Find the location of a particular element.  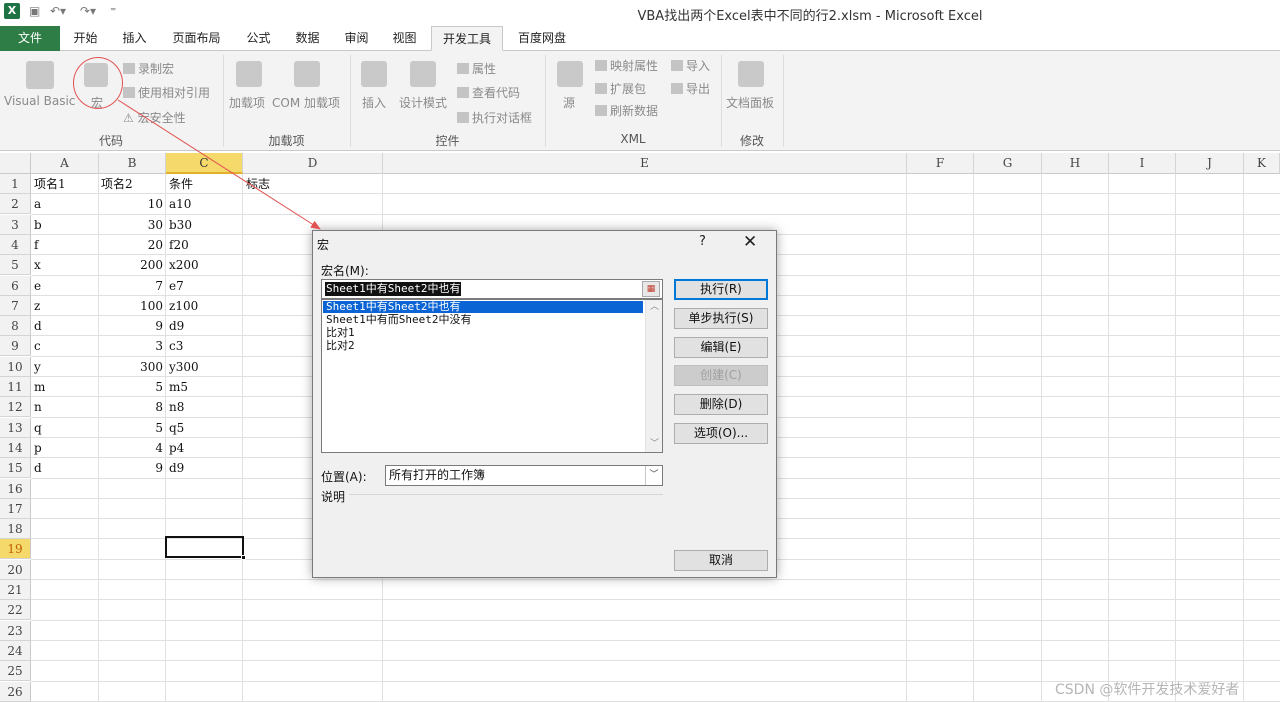

table-cell: b30 is located at coordinates (205, 225).